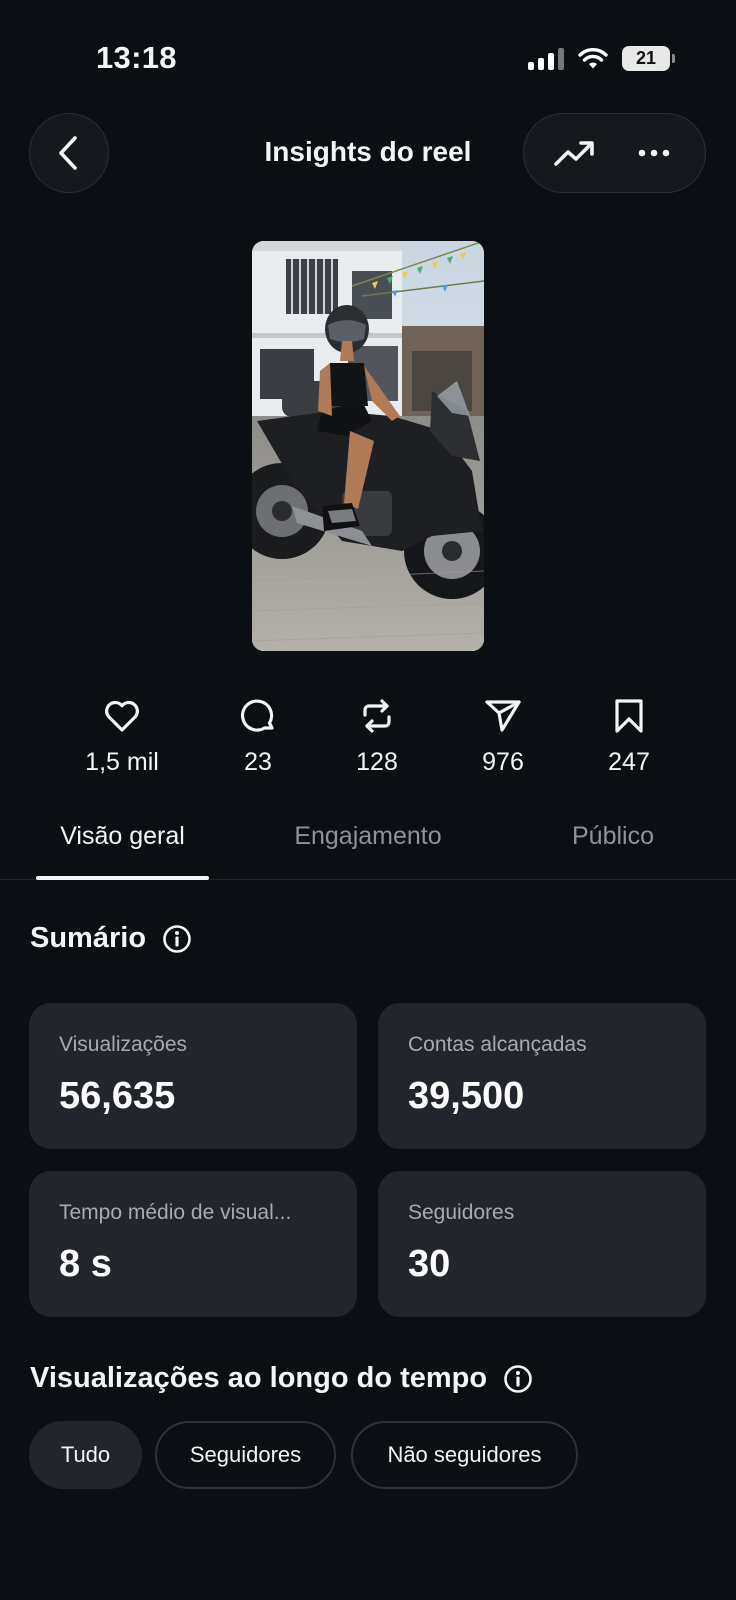  I want to click on tab-audience: Público, so click(613, 836).